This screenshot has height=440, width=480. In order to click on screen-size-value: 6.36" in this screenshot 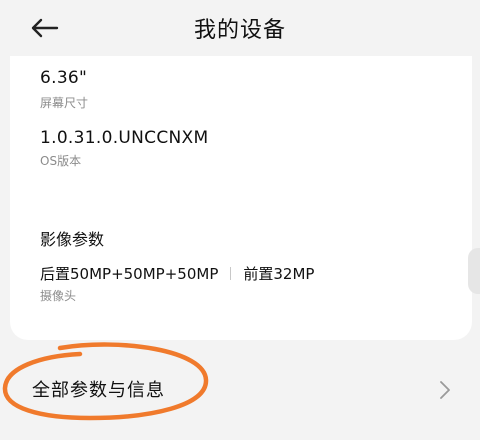, I will do `click(64, 78)`.